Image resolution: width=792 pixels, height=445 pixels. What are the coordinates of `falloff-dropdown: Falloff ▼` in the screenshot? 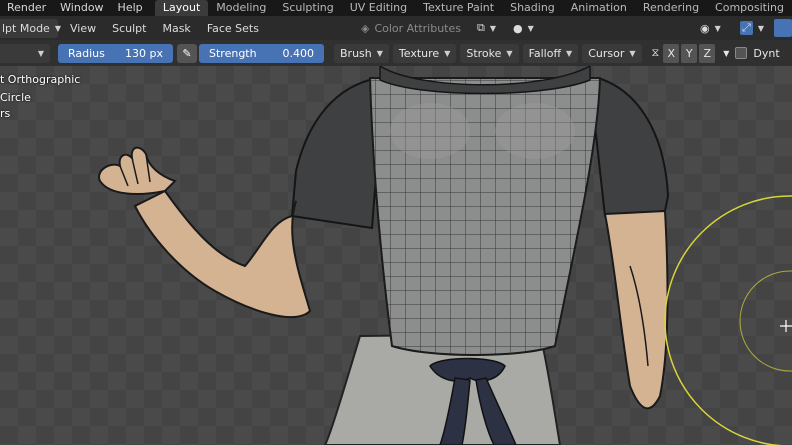 It's located at (550, 53).